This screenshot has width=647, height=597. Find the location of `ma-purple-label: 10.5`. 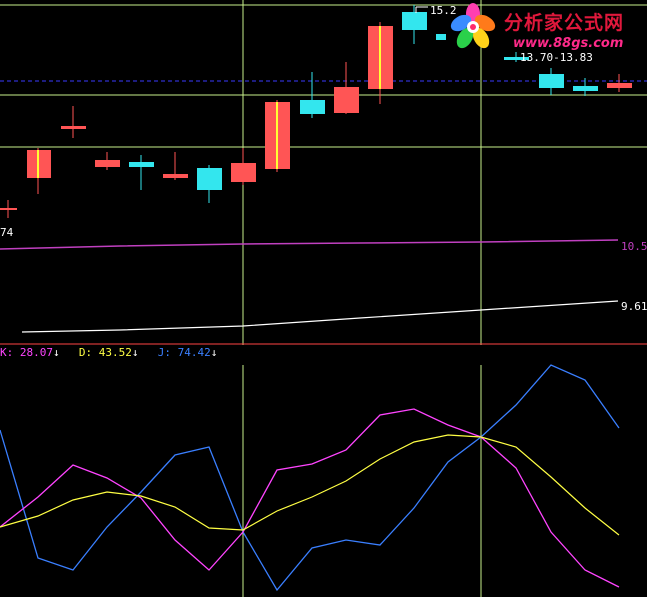

ma-purple-label: 10.5 is located at coordinates (634, 246).